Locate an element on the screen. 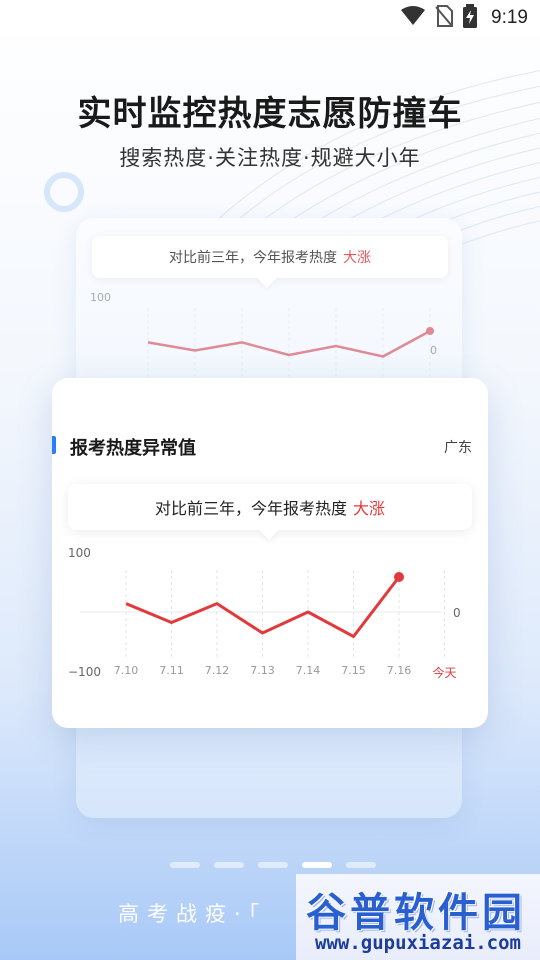 Image resolution: width=540 pixels, height=960 pixels. page-title: 实时监控热度志愿防撞车 is located at coordinates (270, 114).